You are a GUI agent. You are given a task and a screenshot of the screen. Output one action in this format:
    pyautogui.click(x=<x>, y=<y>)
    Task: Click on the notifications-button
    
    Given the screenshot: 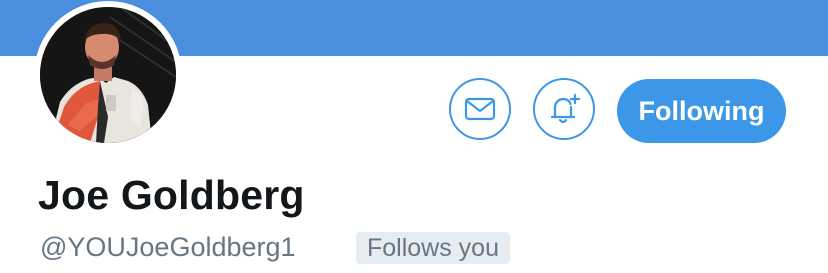 What is the action you would take?
    pyautogui.click(x=564, y=109)
    